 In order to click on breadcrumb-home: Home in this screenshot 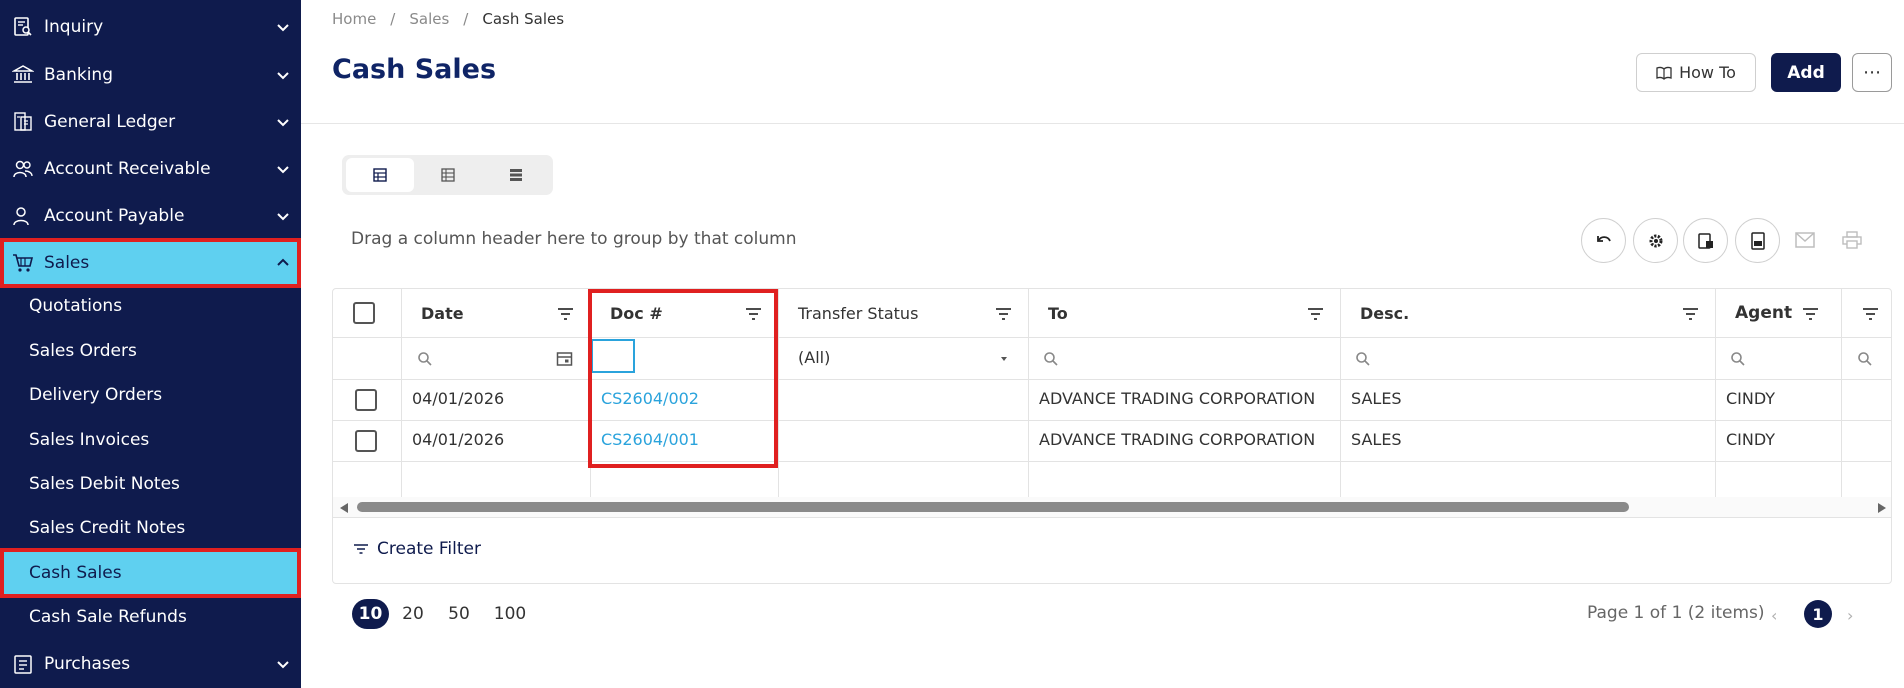, I will do `click(354, 19)`.